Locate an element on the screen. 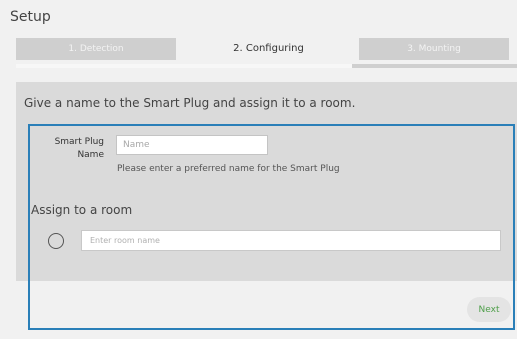  page-title: Setup is located at coordinates (30, 17).